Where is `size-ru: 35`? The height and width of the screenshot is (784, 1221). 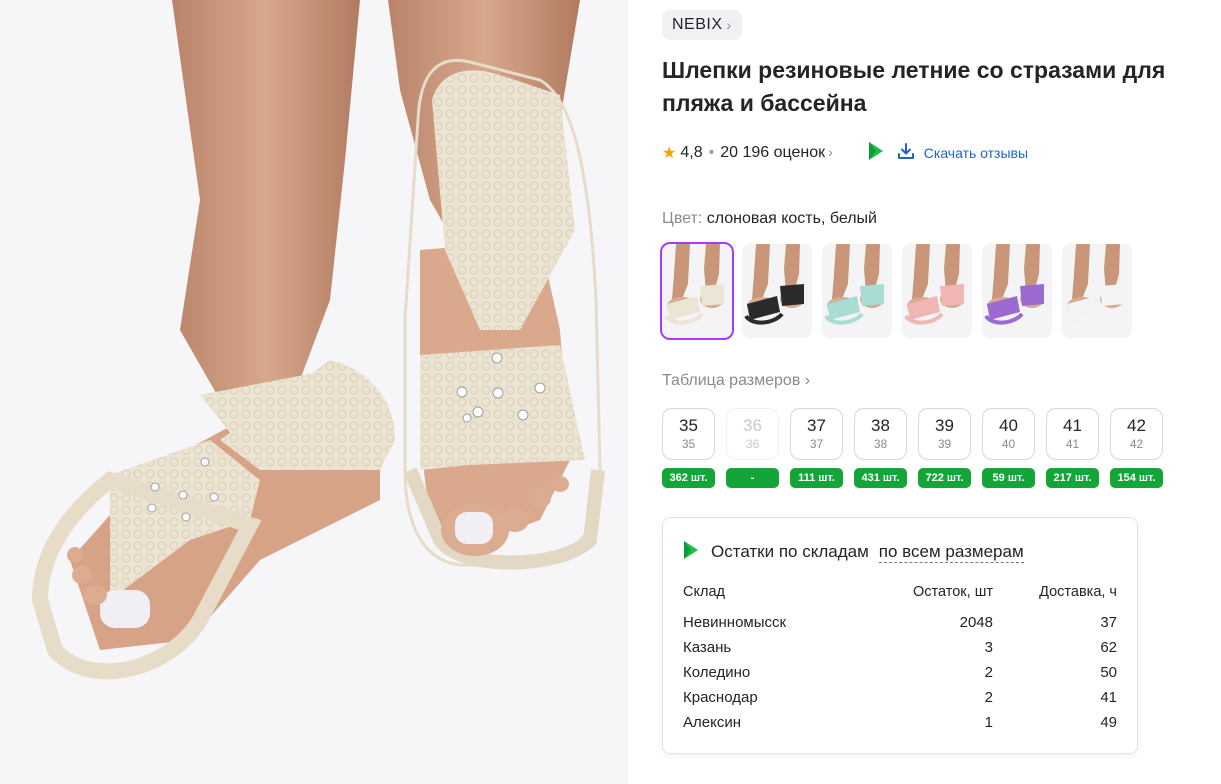
size-ru: 35 is located at coordinates (688, 444).